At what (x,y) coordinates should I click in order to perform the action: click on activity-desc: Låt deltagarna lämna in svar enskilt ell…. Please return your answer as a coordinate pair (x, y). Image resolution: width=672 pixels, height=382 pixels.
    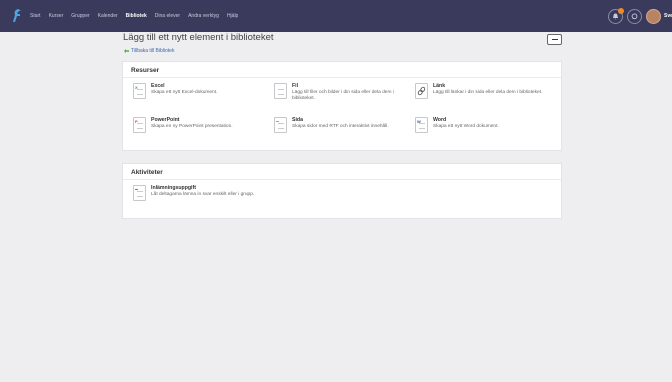
    Looking at the image, I should click on (203, 194).